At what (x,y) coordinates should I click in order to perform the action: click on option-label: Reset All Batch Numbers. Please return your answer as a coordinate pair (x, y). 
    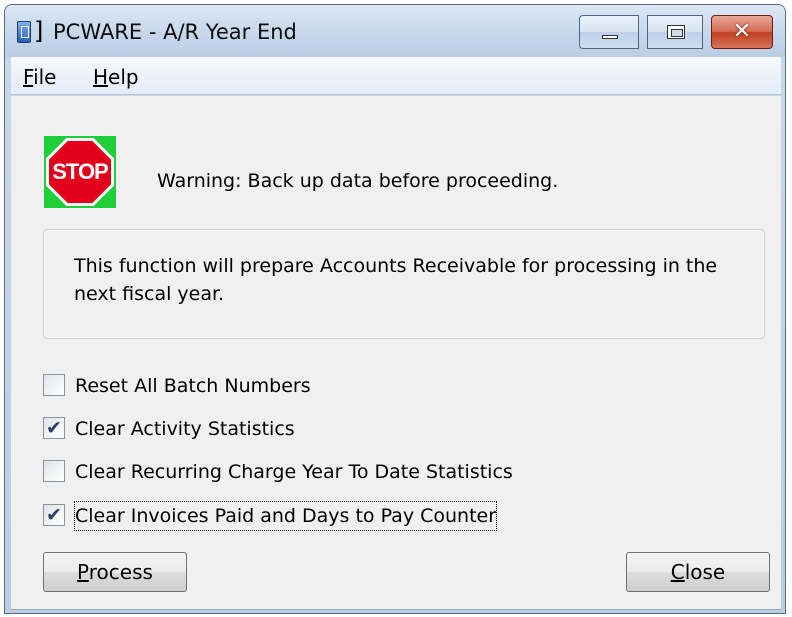
    Looking at the image, I should click on (193, 386).